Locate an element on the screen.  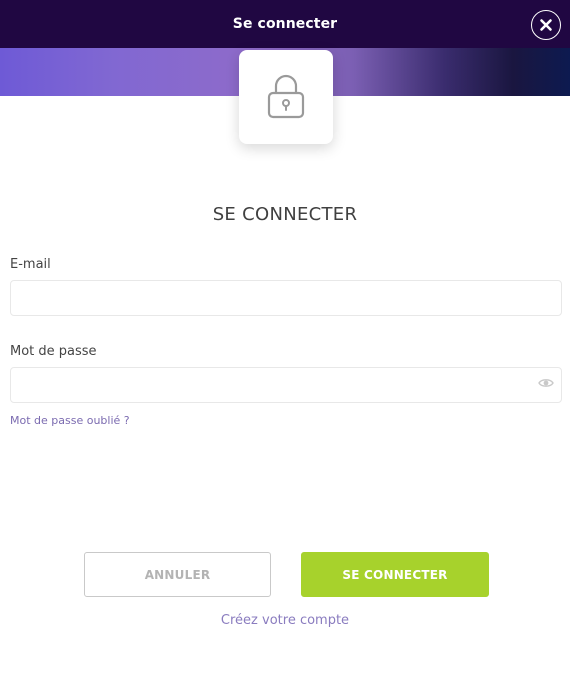
modal-title: Se connecter is located at coordinates (285, 24).